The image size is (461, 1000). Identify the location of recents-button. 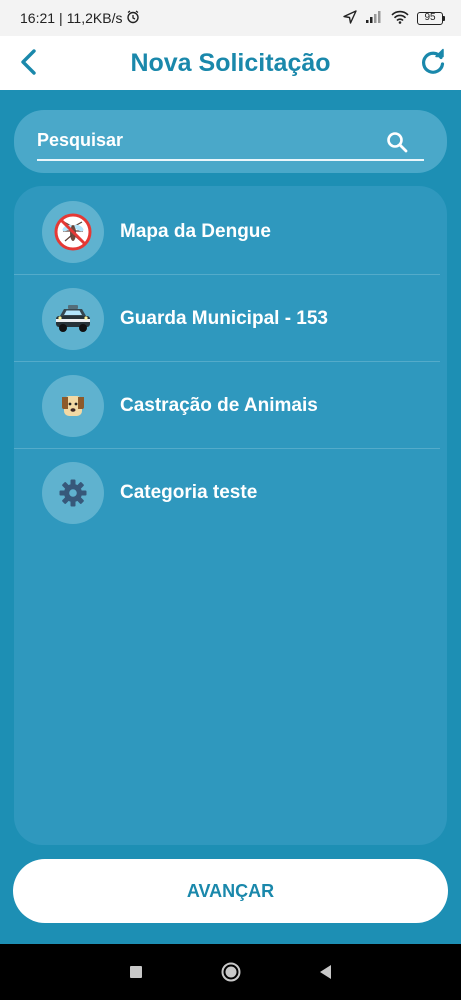
(136, 972).